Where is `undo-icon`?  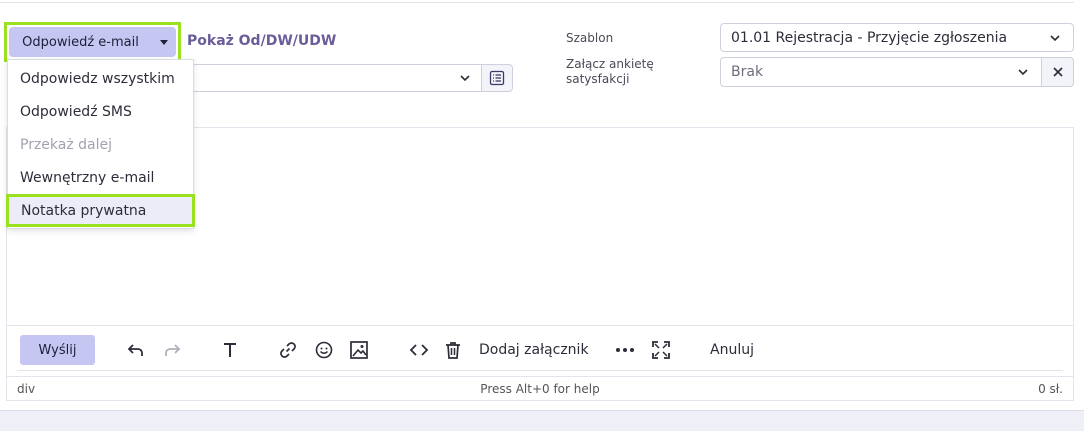 undo-icon is located at coordinates (135, 350).